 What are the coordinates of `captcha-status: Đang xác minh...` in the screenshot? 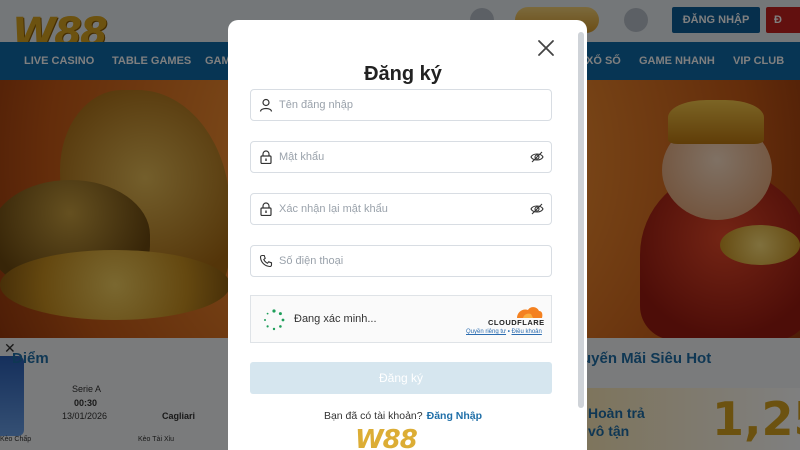 It's located at (335, 319).